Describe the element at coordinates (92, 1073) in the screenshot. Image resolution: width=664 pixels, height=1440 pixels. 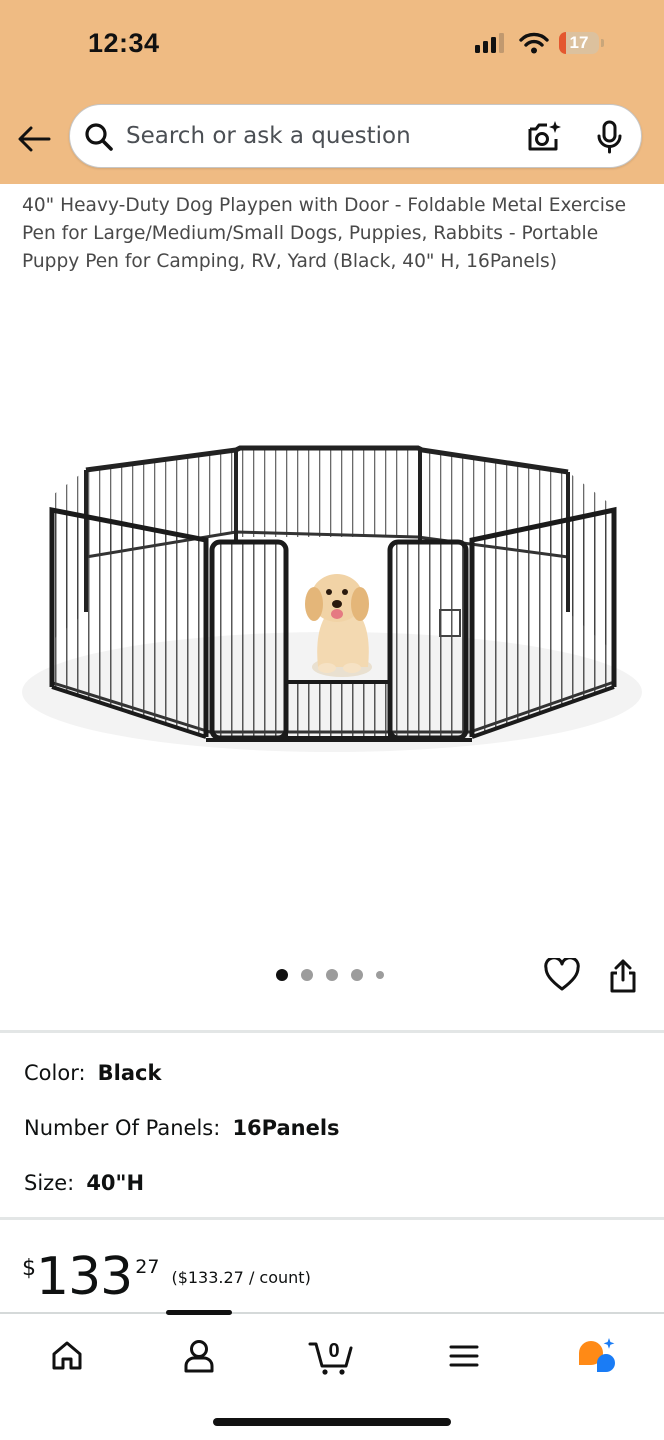
I see `variation-color: Color: Black` at that location.